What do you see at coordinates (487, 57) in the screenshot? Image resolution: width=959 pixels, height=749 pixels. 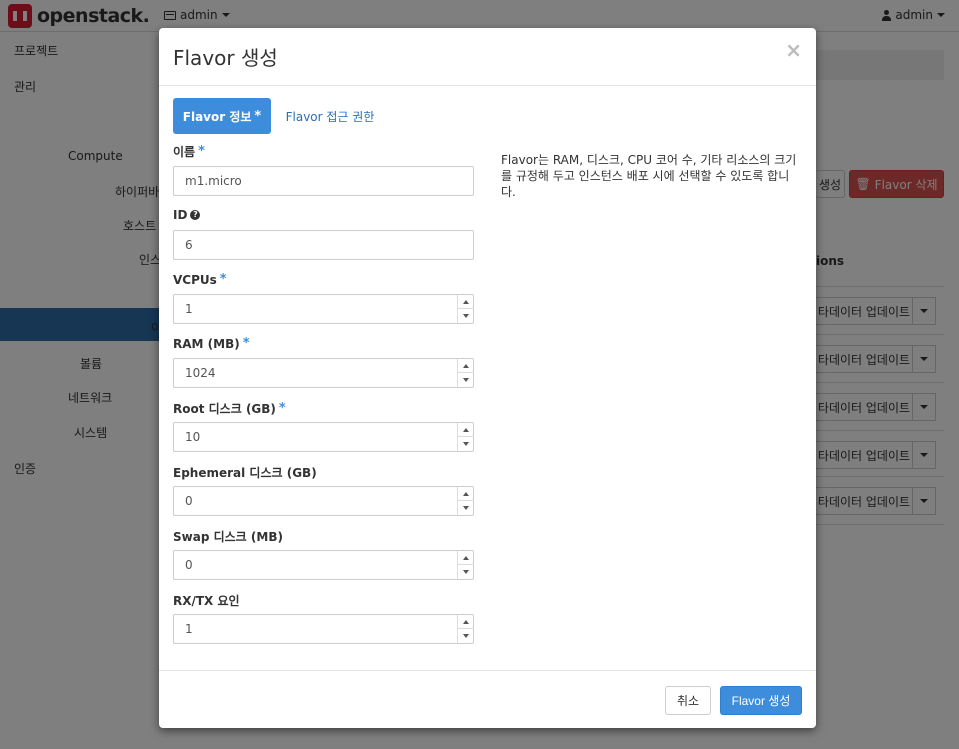 I see `modal-header: Flavor 생성 ×` at bounding box center [487, 57].